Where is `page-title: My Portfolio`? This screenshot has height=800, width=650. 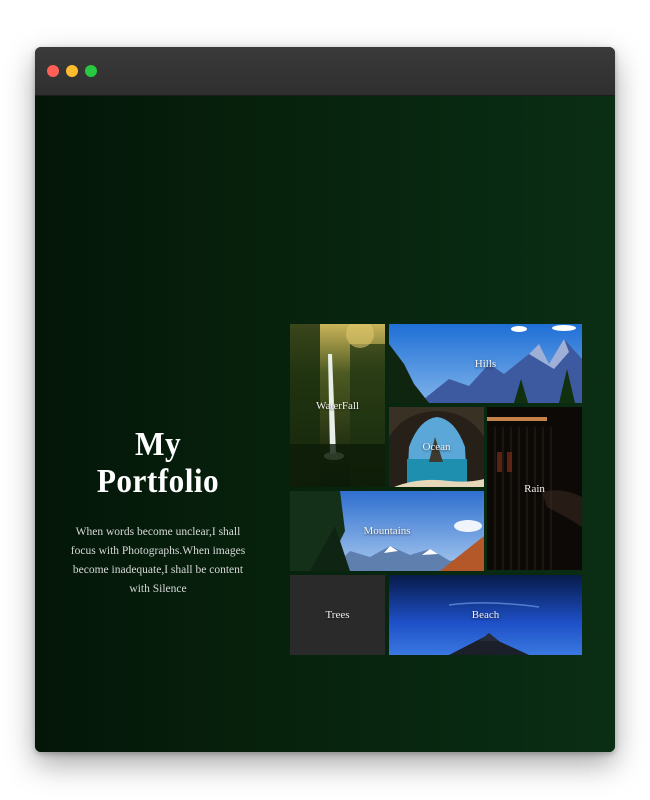 page-title: My Portfolio is located at coordinates (158, 463).